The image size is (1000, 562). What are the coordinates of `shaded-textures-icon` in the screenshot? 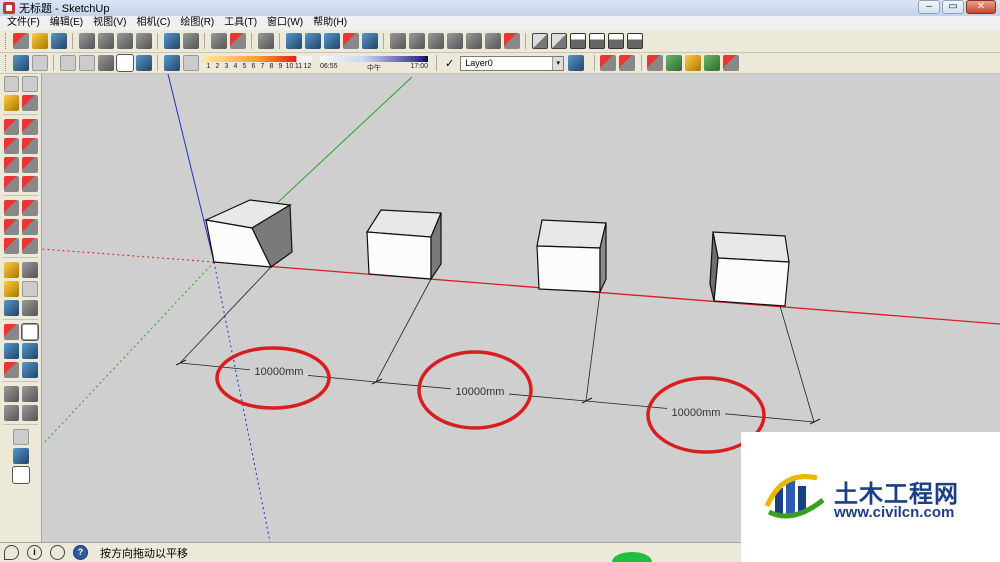 It's located at (124, 63).